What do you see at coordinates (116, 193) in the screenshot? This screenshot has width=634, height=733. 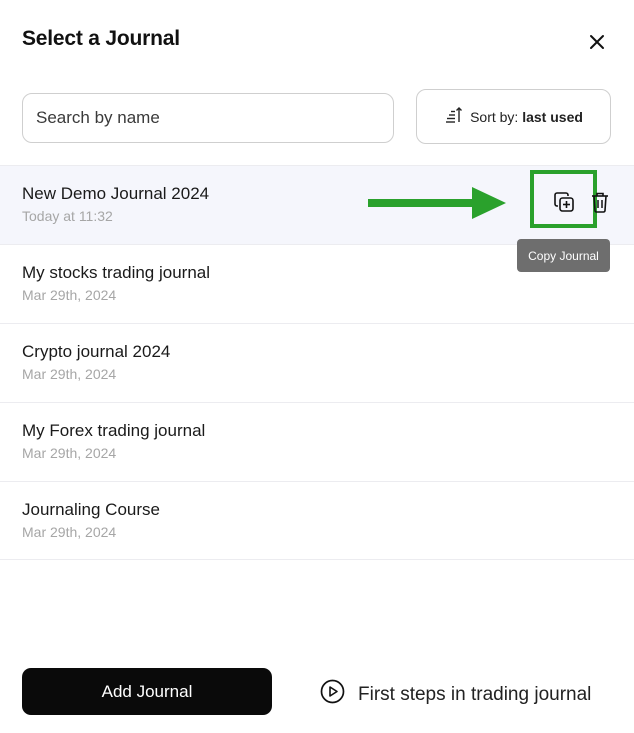 I see `journal-name: New Demo Journal 2024` at bounding box center [116, 193].